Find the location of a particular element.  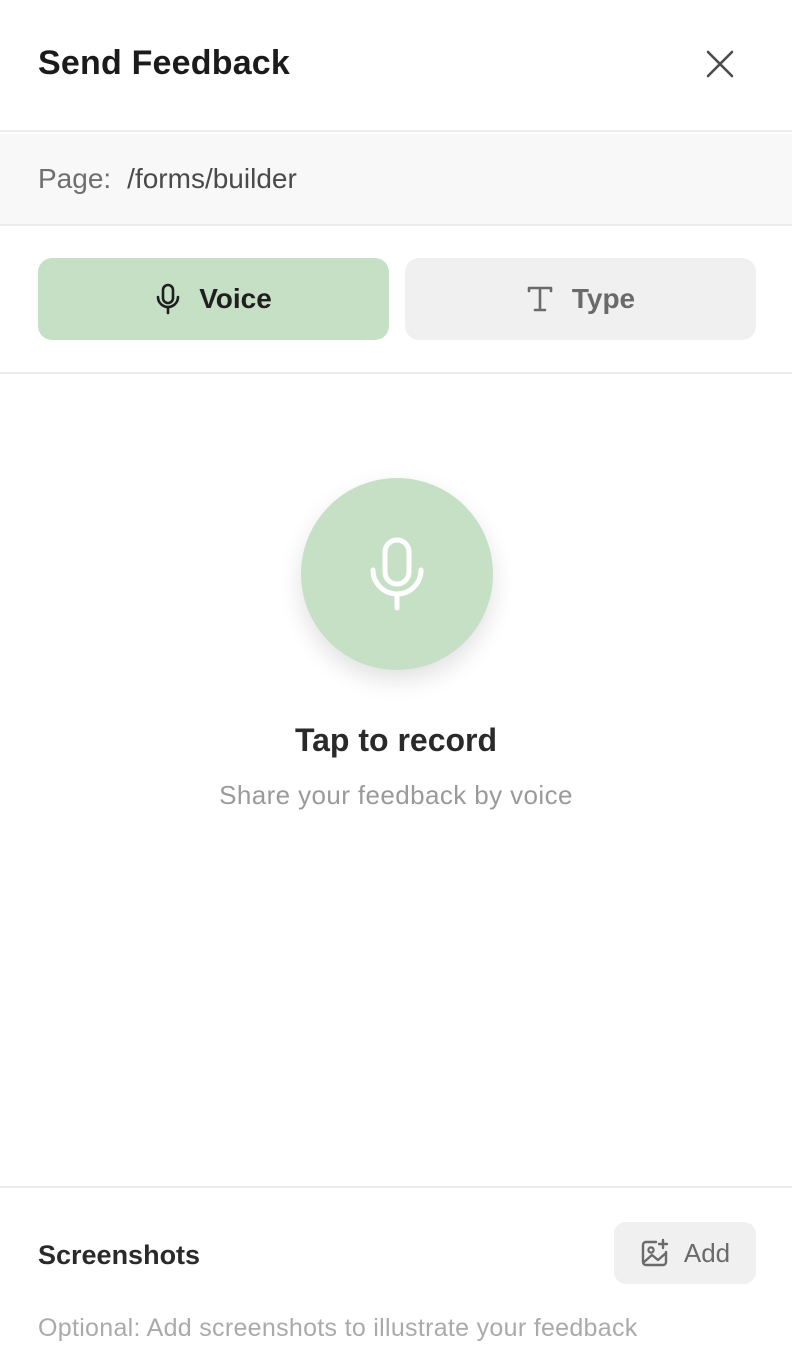

record-button is located at coordinates (397, 574).